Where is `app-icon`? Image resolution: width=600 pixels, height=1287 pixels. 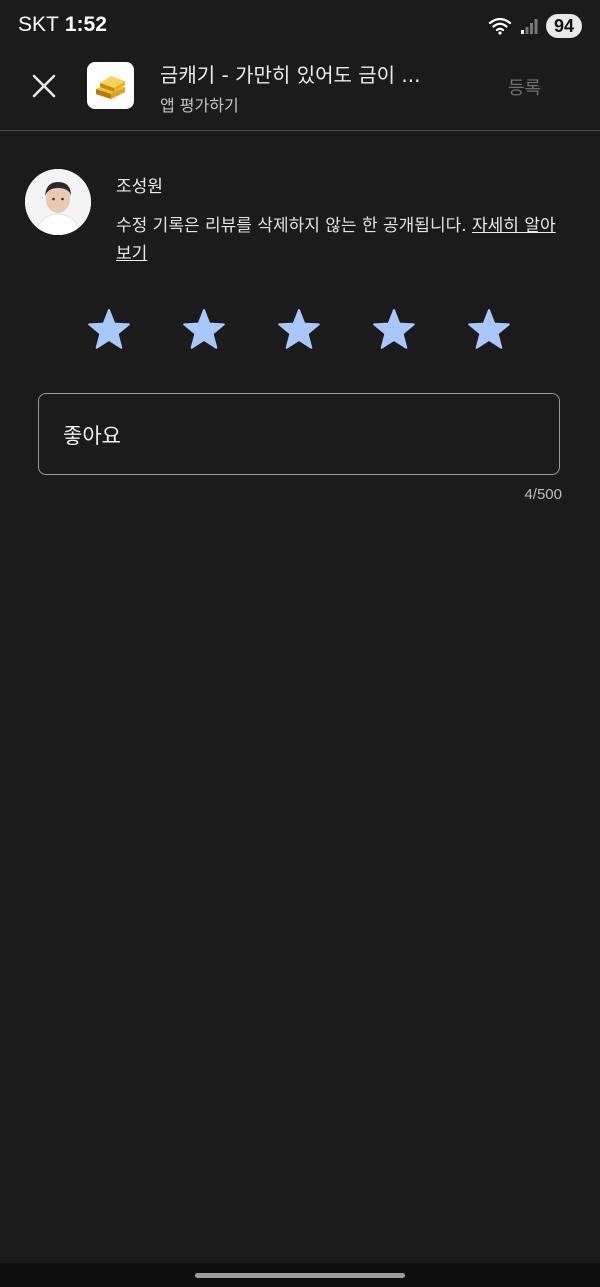
app-icon is located at coordinates (110, 85).